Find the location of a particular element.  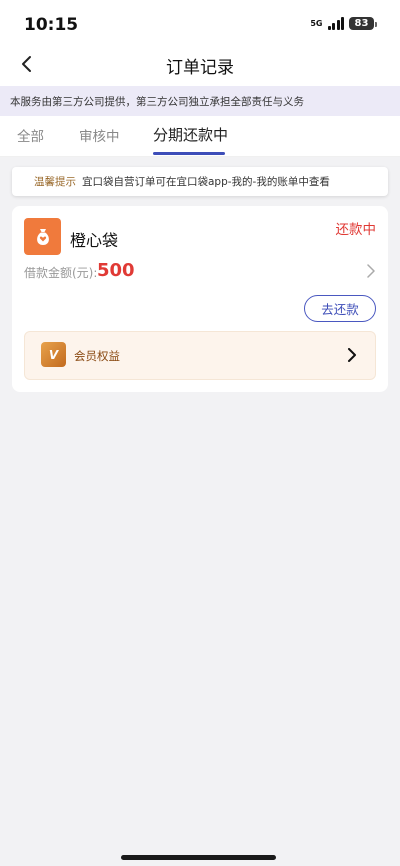

notice-banner: 本服务由第三方公司提供，第三方公司独立承担全部责任与义务 is located at coordinates (200, 101).